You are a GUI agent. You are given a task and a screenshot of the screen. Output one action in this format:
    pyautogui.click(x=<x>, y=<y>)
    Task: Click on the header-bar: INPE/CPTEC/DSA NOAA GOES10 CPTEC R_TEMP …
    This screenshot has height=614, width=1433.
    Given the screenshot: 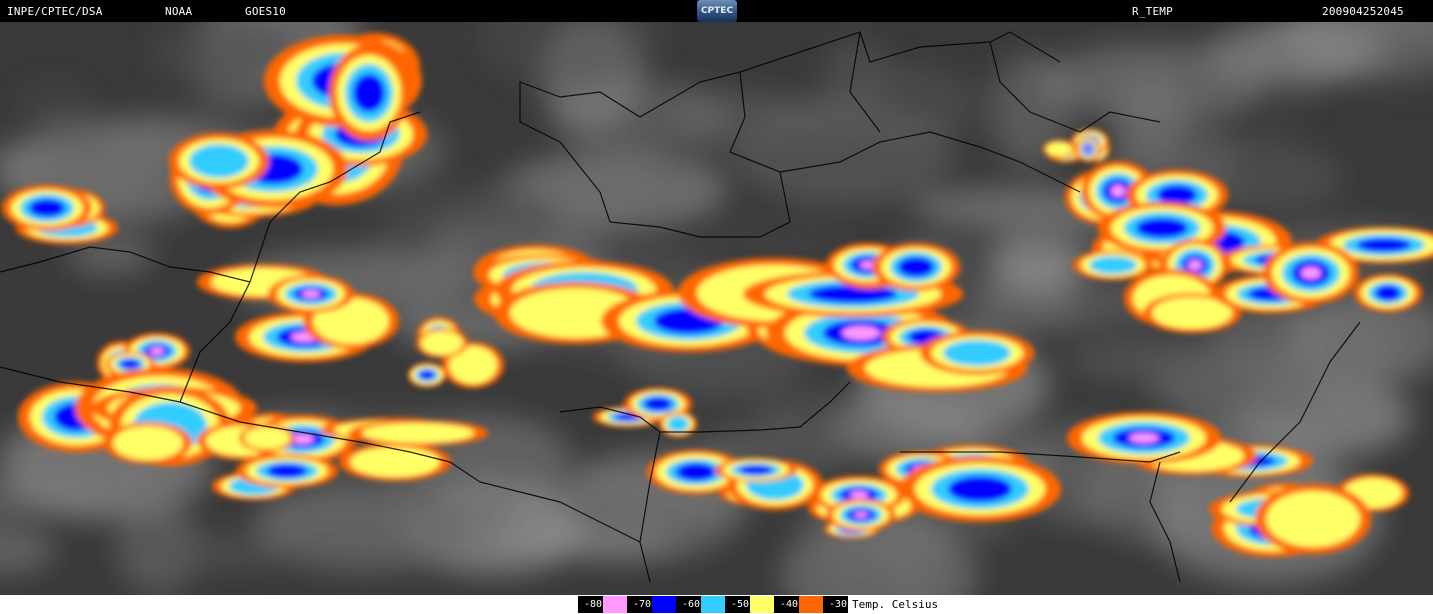 What is the action you would take?
    pyautogui.click(x=716, y=11)
    